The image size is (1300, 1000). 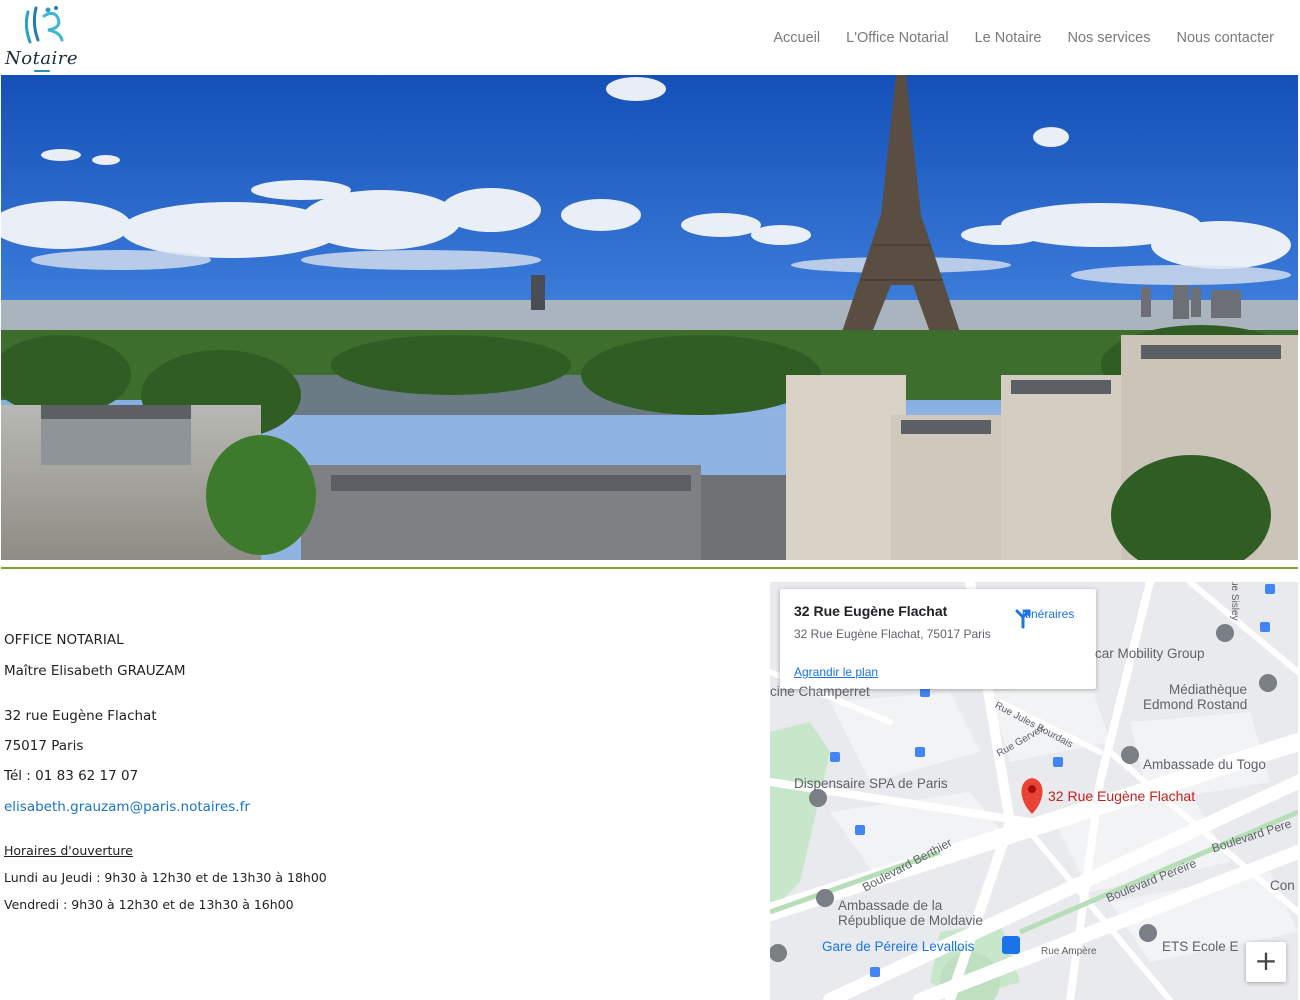 What do you see at coordinates (71, 776) in the screenshot?
I see `phone-number: Tél : 01 83 62 17 07` at bounding box center [71, 776].